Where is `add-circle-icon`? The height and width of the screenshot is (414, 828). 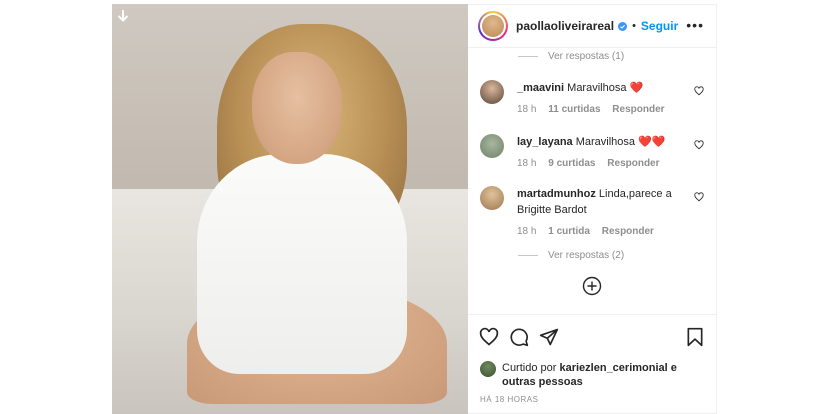
add-circle-icon is located at coordinates (592, 286).